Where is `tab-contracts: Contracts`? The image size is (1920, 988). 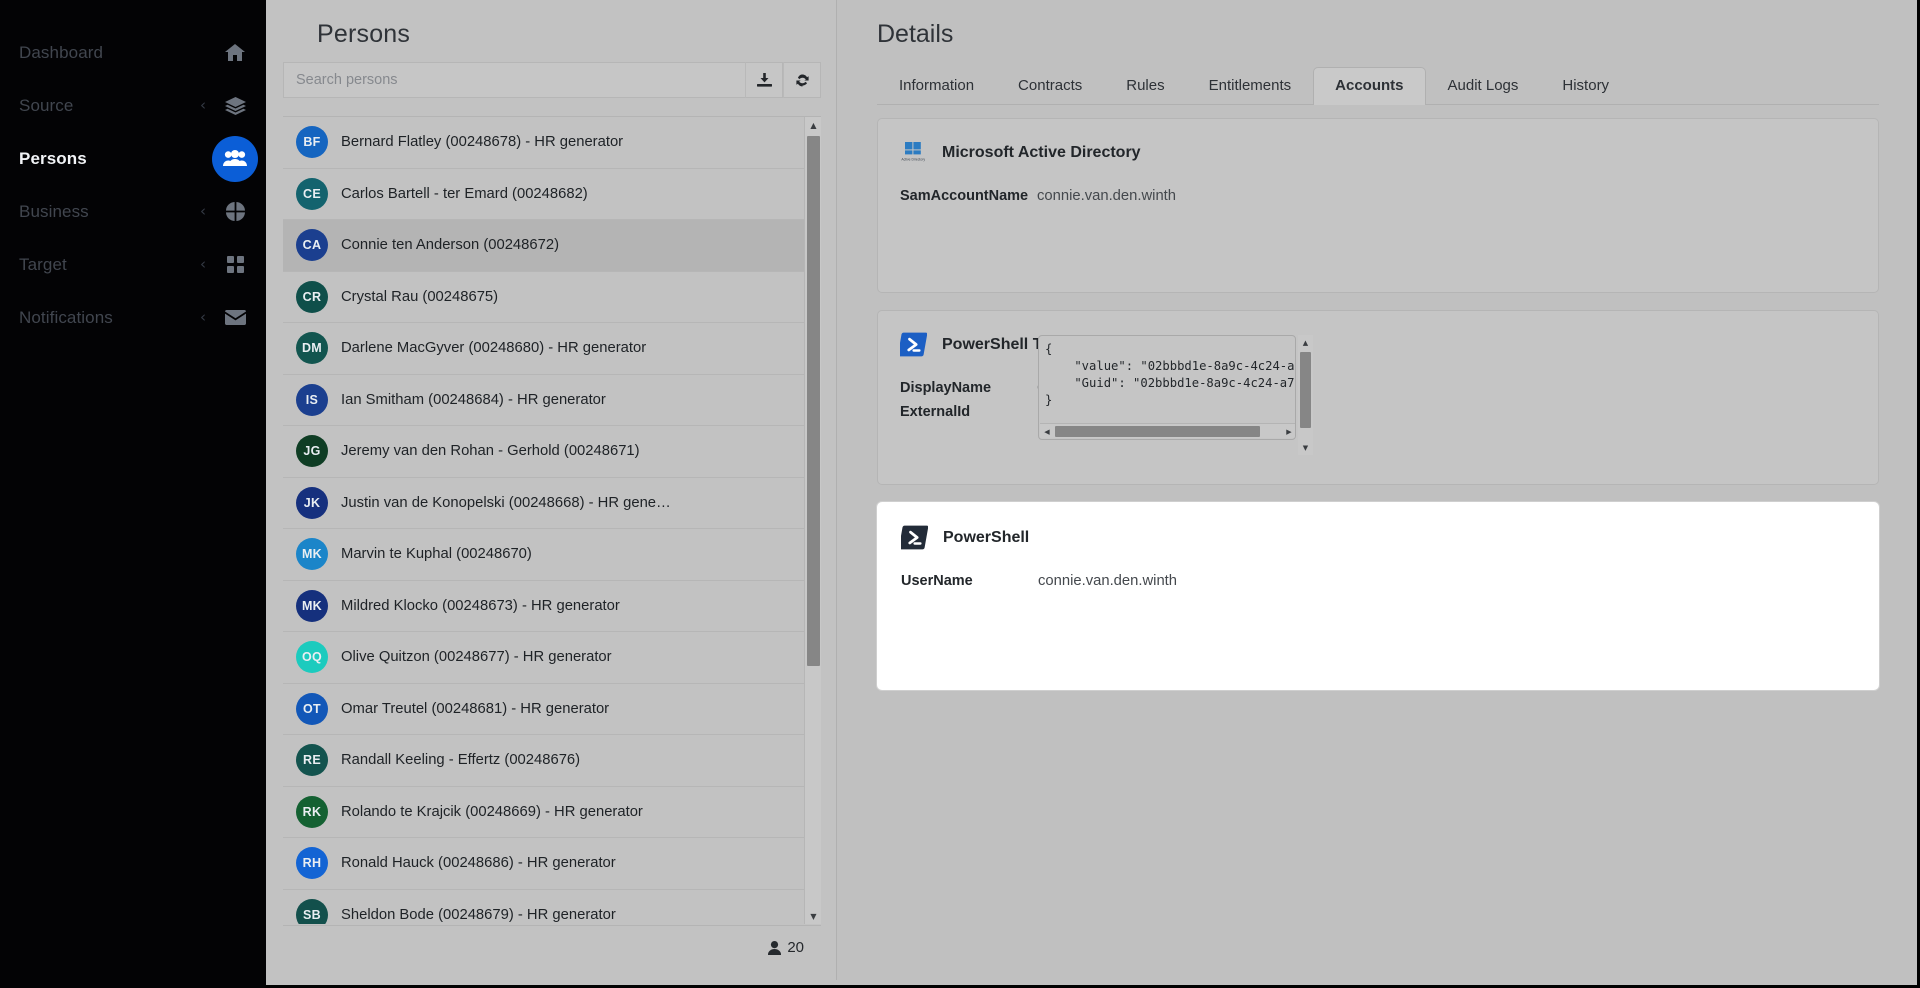 tab-contracts: Contracts is located at coordinates (1050, 85).